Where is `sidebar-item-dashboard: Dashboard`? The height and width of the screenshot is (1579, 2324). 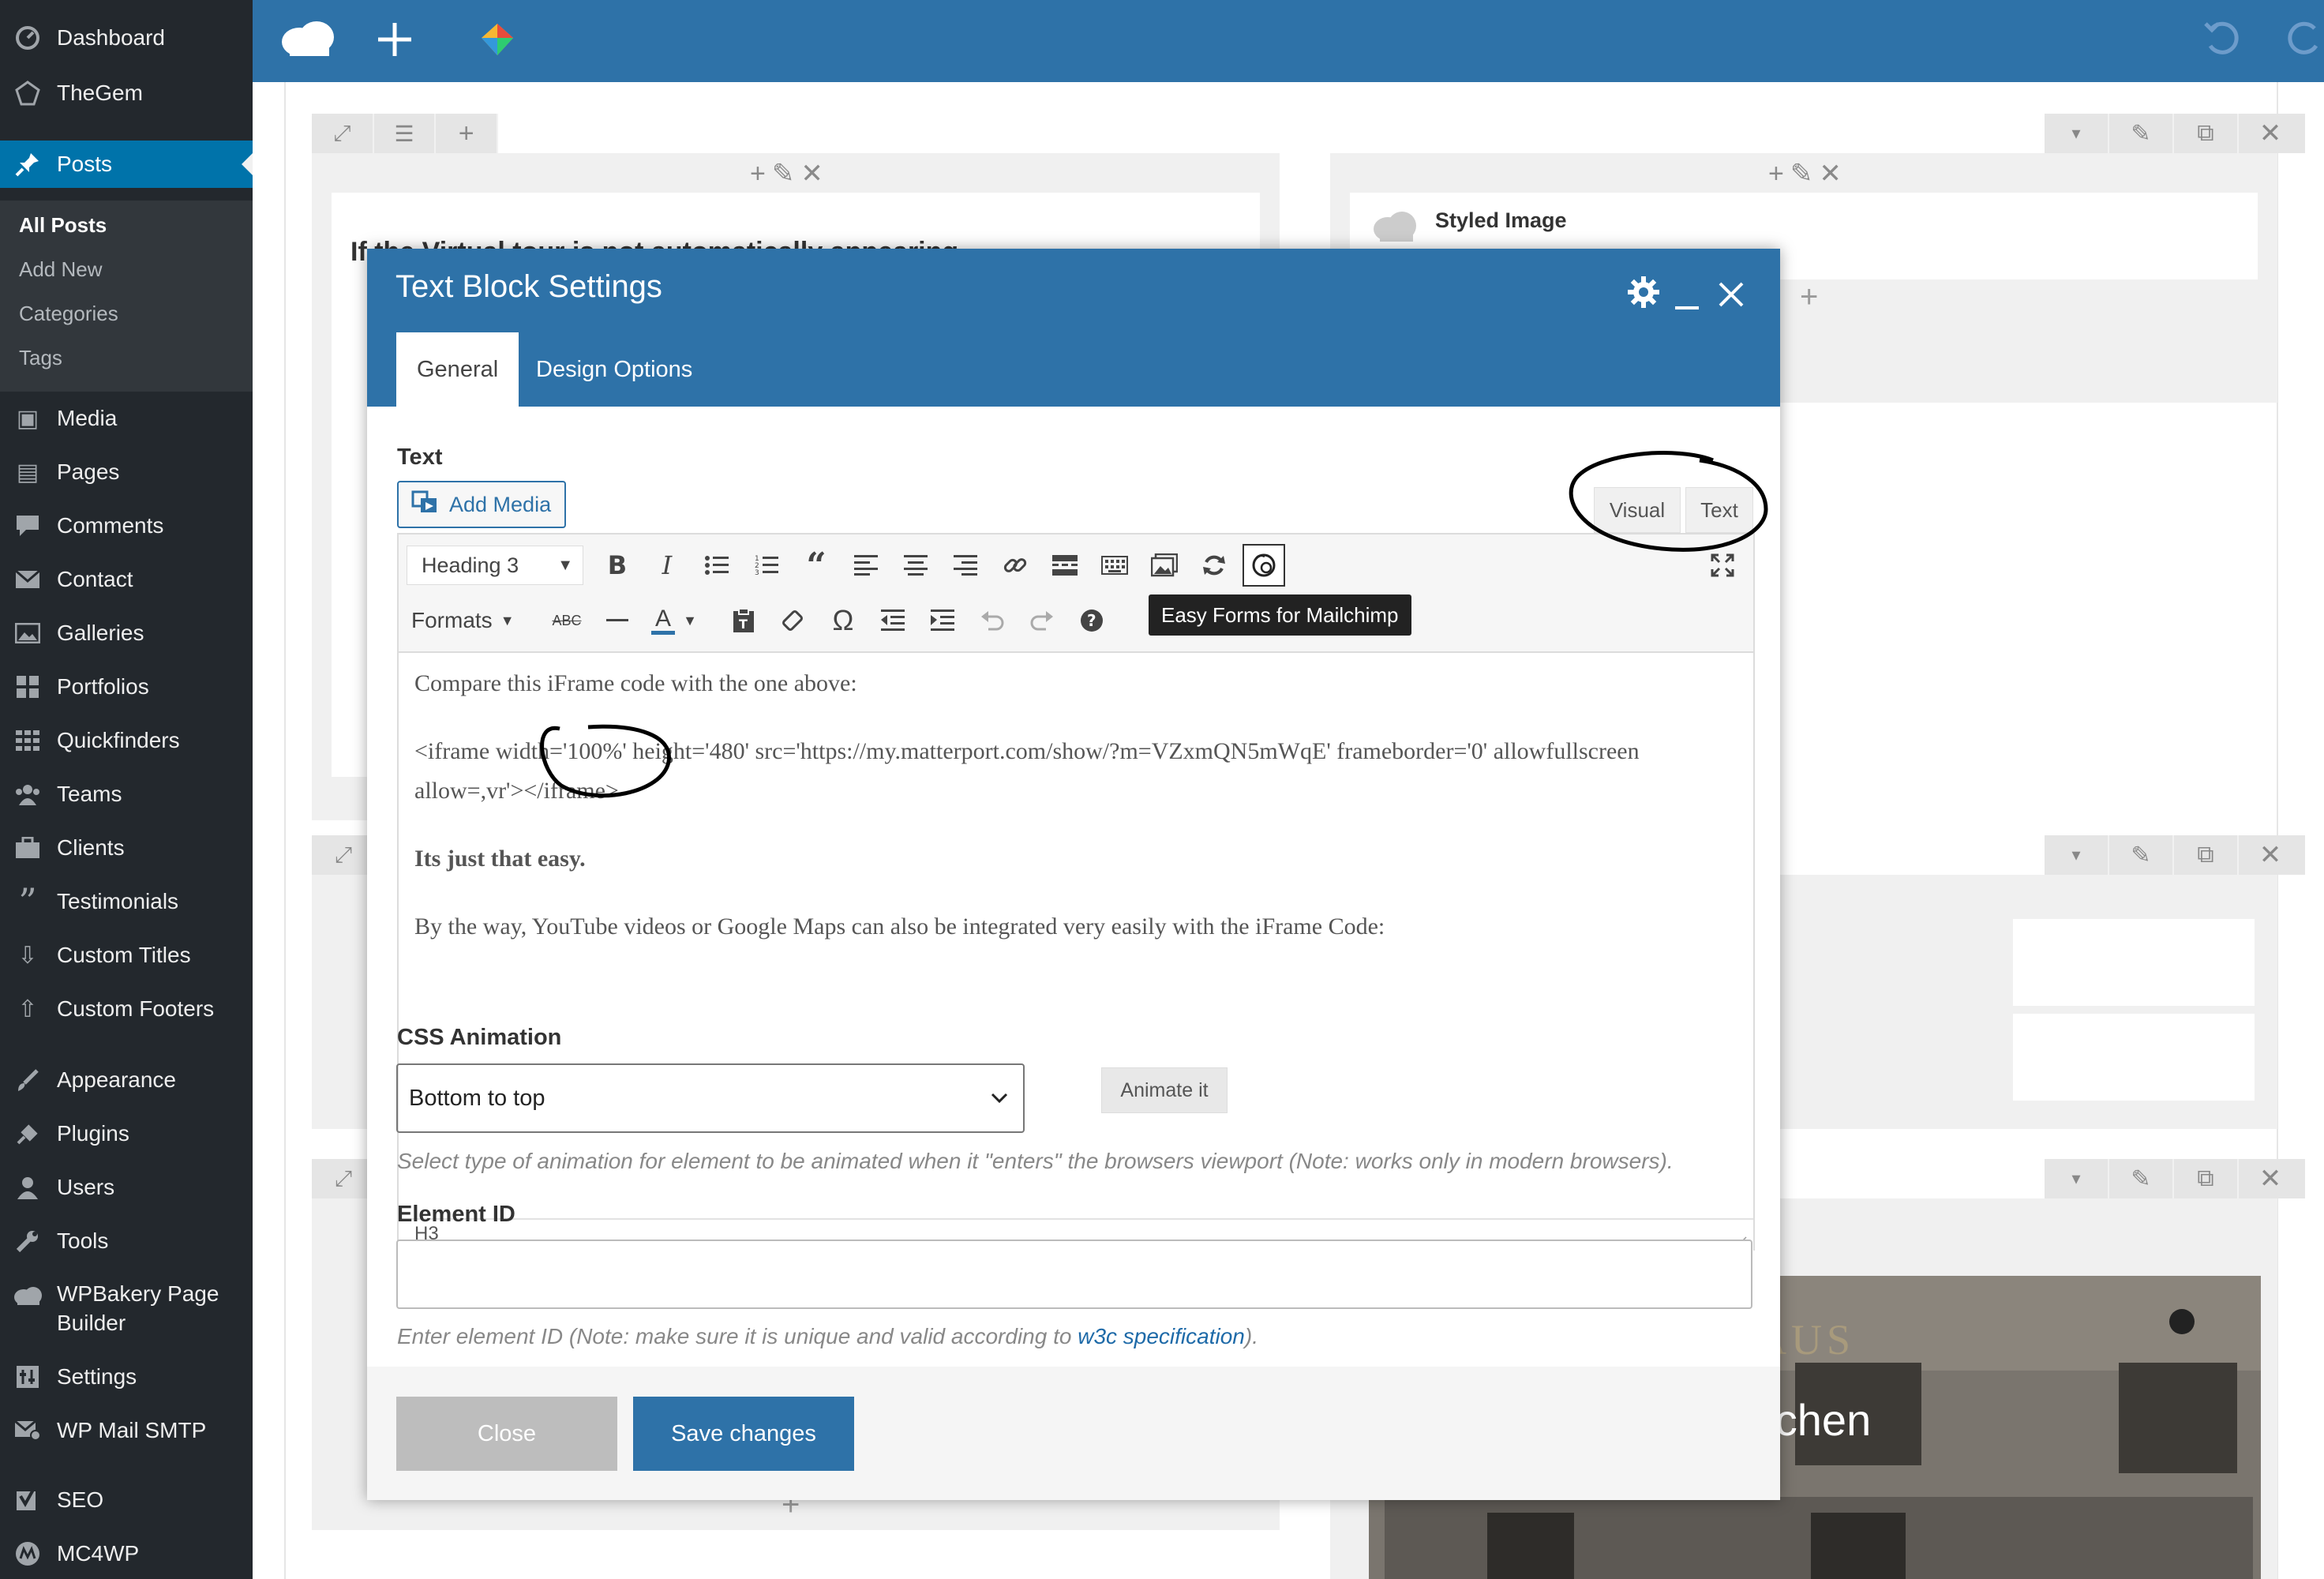 sidebar-item-dashboard: Dashboard is located at coordinates (127, 38).